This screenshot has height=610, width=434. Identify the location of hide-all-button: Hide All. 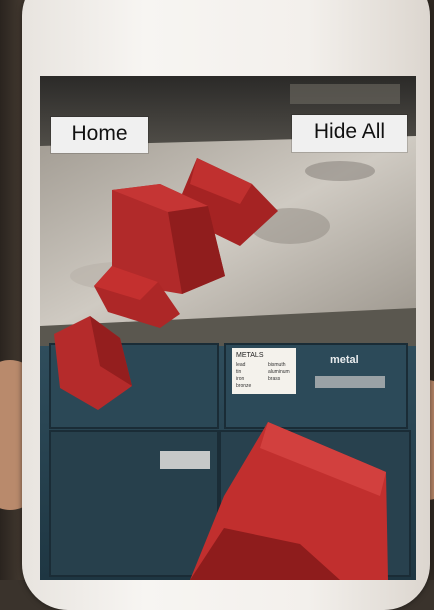
(349, 133).